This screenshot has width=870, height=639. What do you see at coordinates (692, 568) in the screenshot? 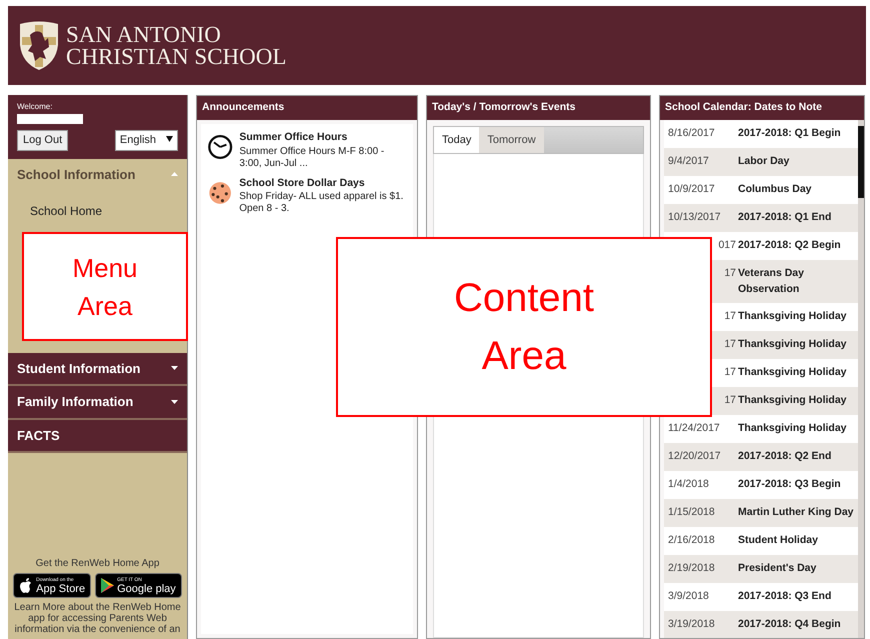
I see `date-cell-text: 2/19/2018` at bounding box center [692, 568].